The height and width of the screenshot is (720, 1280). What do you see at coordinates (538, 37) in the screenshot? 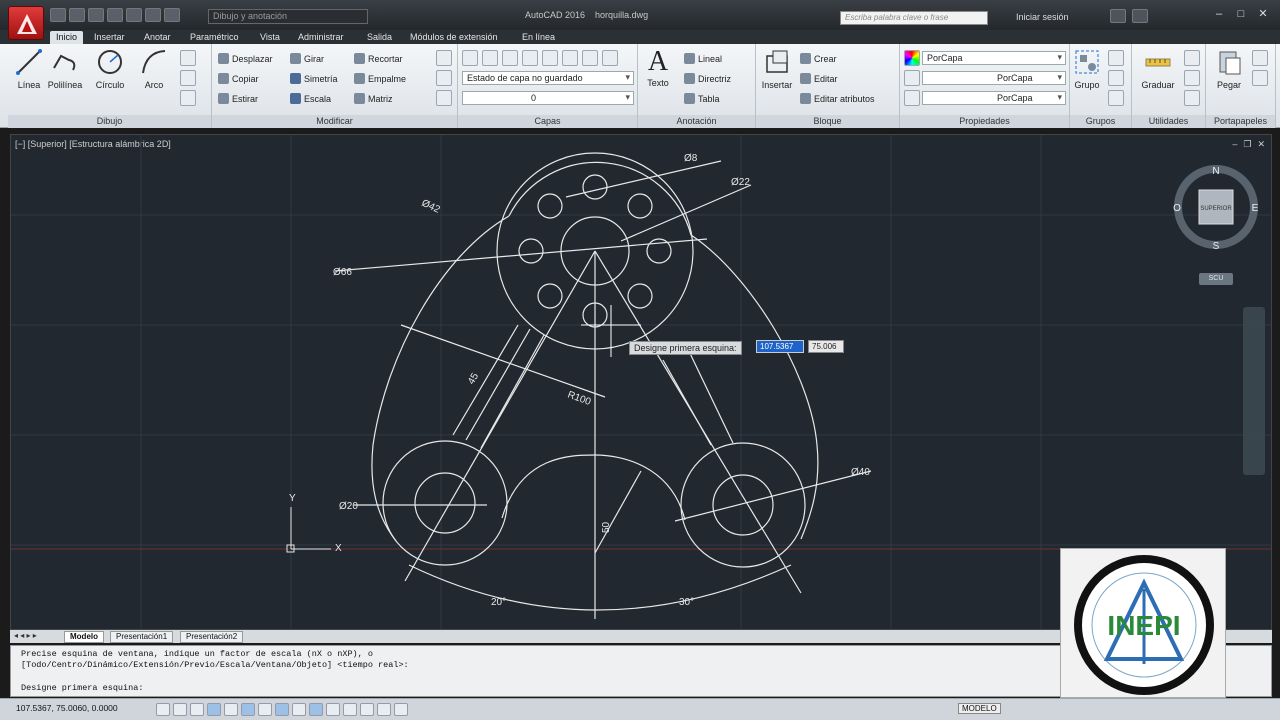
I see `tab-en-linea: En línea` at bounding box center [538, 37].